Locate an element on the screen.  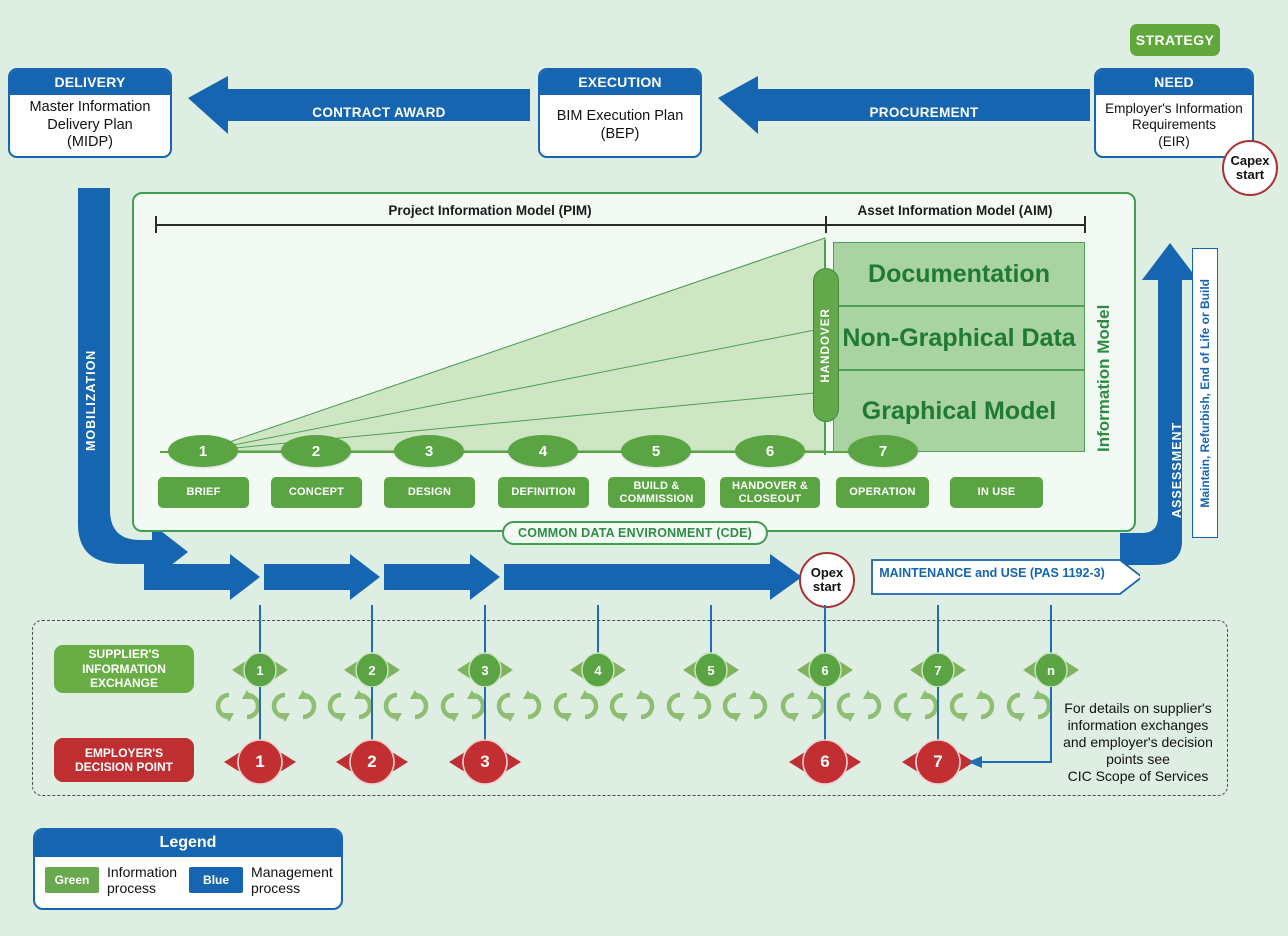
execution-box: EXECUTION BIM Execution Plan (BEP) is located at coordinates (620, 113).